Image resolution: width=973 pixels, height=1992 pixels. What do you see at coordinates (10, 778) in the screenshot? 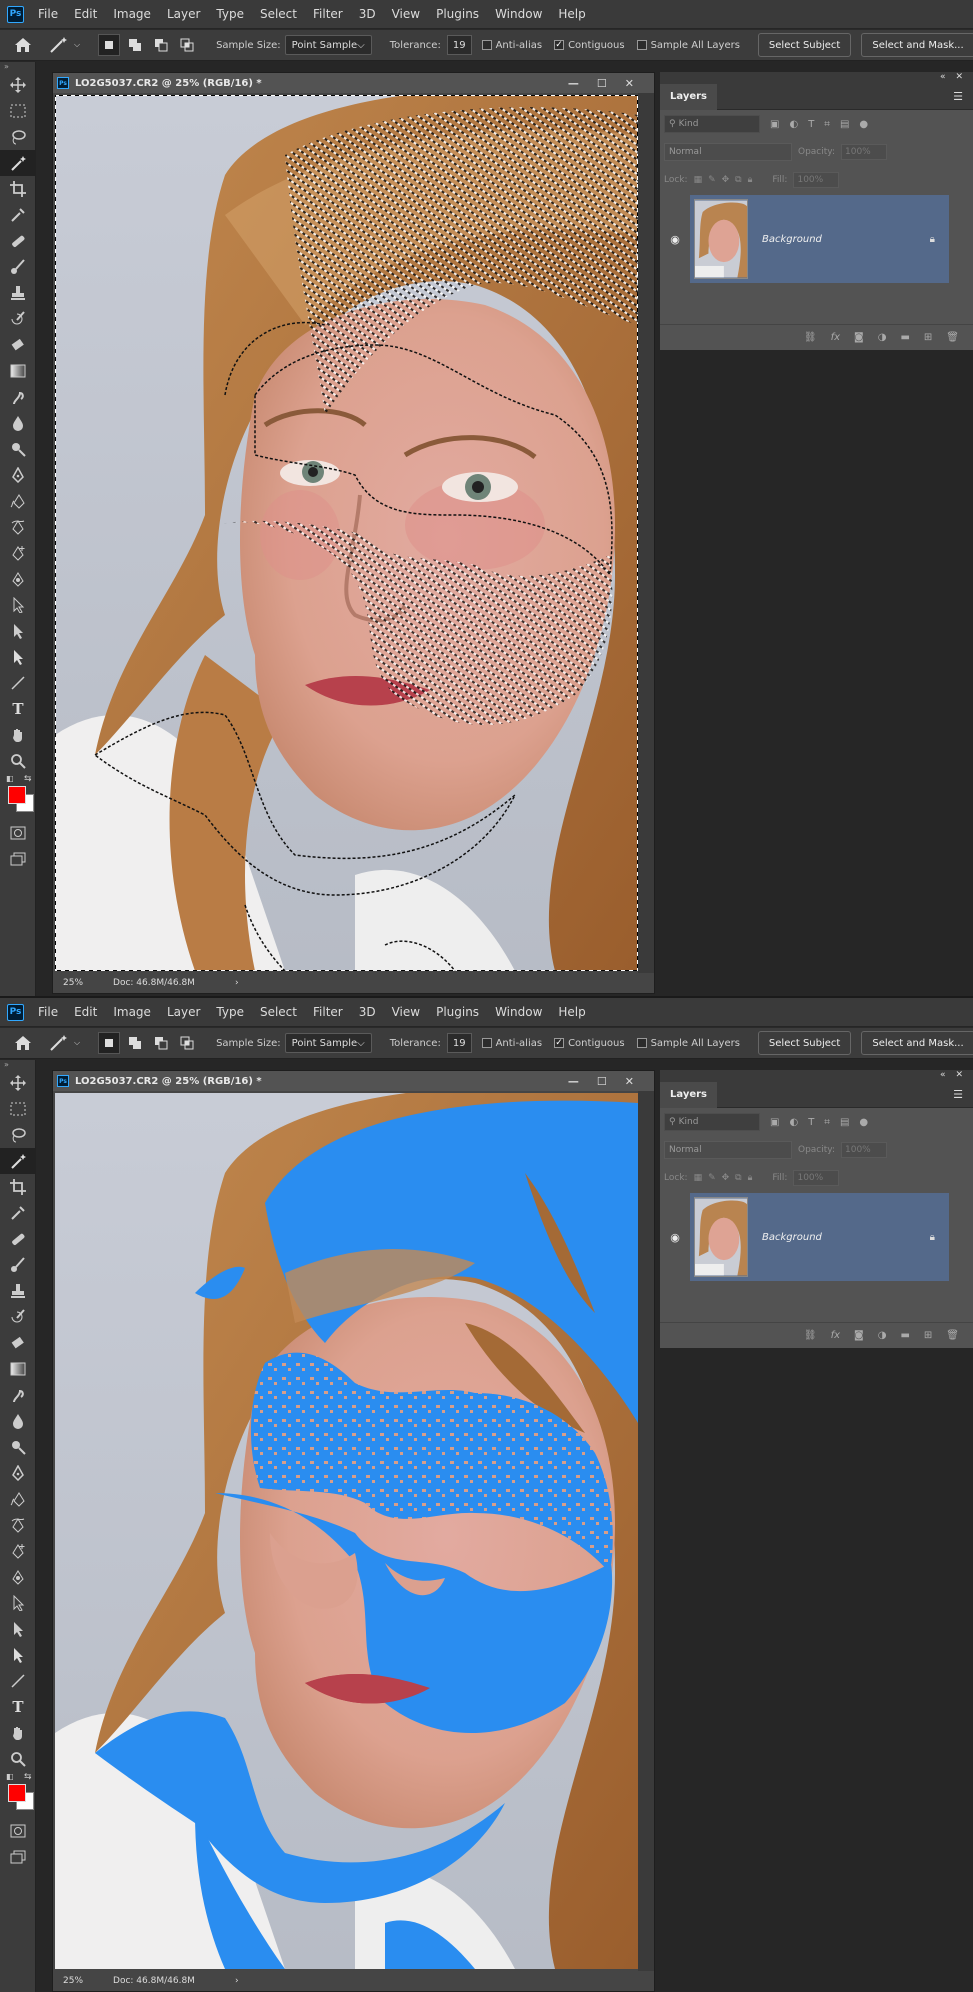
I see `default-colors-icon: ◧` at bounding box center [10, 778].